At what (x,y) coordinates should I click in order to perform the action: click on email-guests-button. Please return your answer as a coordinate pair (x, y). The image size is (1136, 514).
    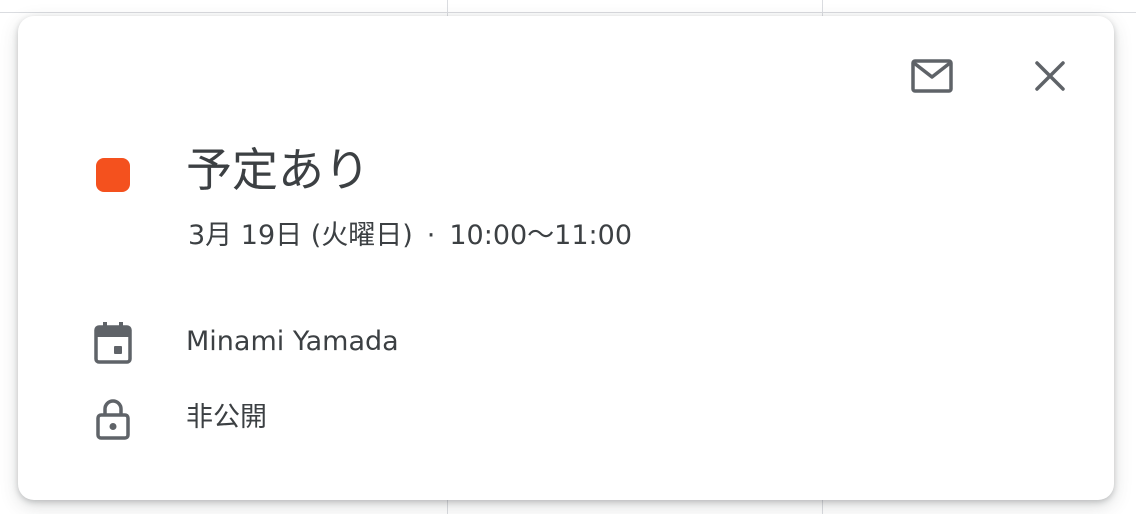
    Looking at the image, I should click on (932, 78).